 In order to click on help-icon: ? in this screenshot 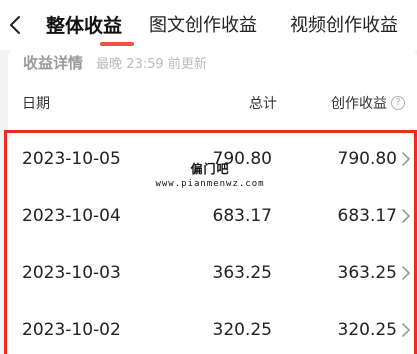, I will do `click(398, 103)`.